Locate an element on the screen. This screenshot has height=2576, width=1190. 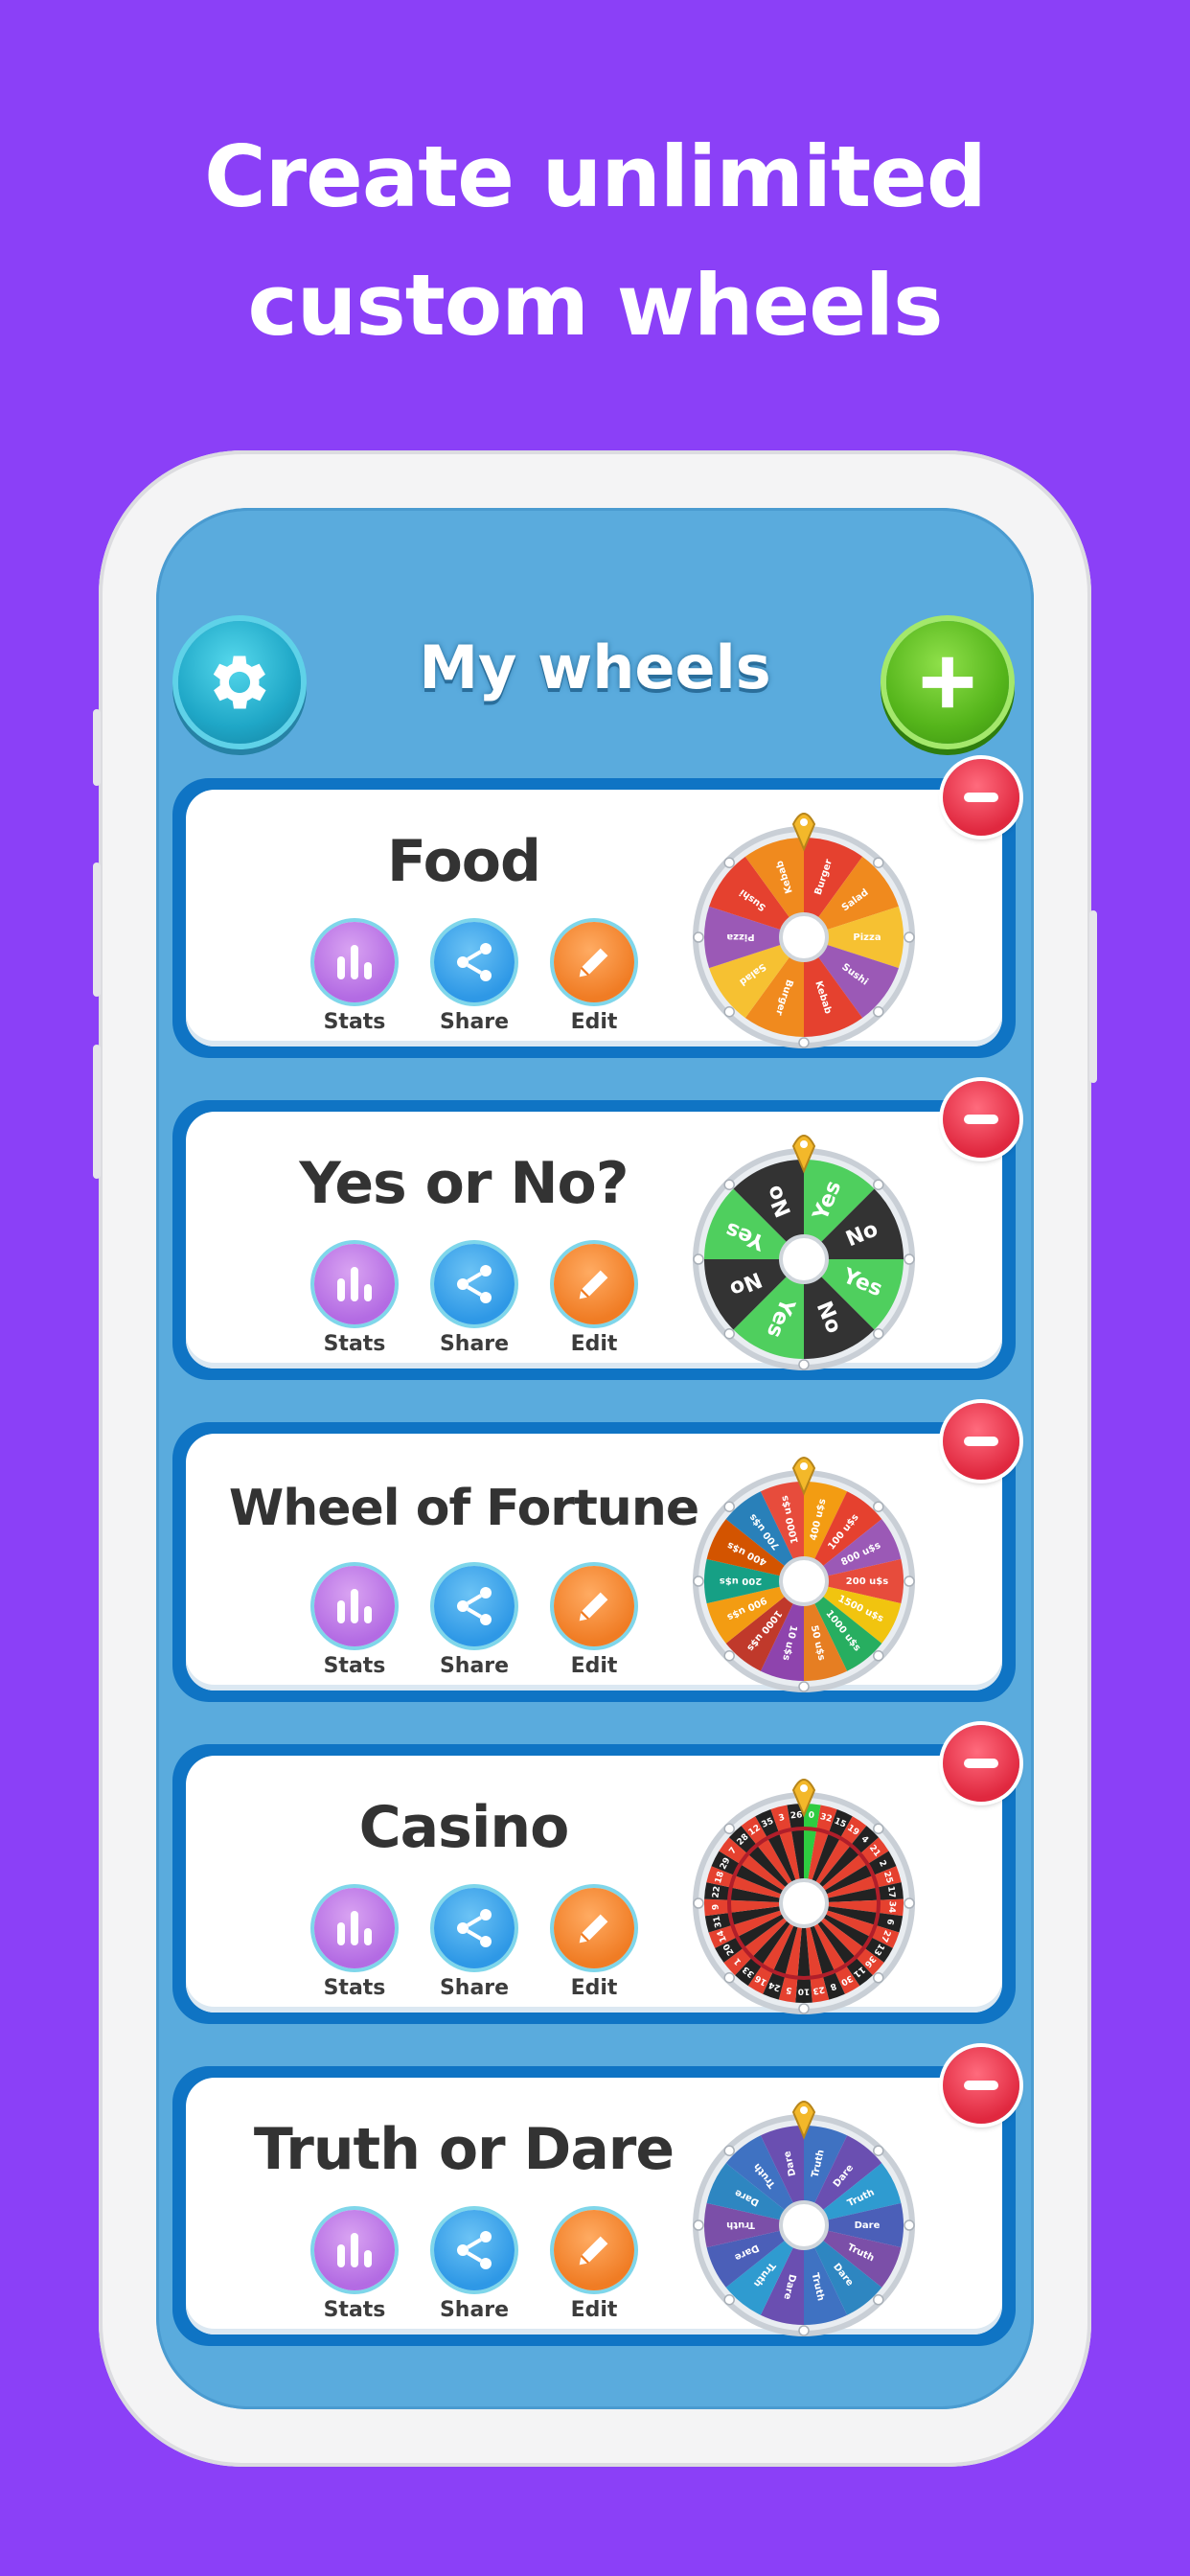
wheel-preview: YesNoYesNoYesNoYesNo is located at coordinates (804, 1249).